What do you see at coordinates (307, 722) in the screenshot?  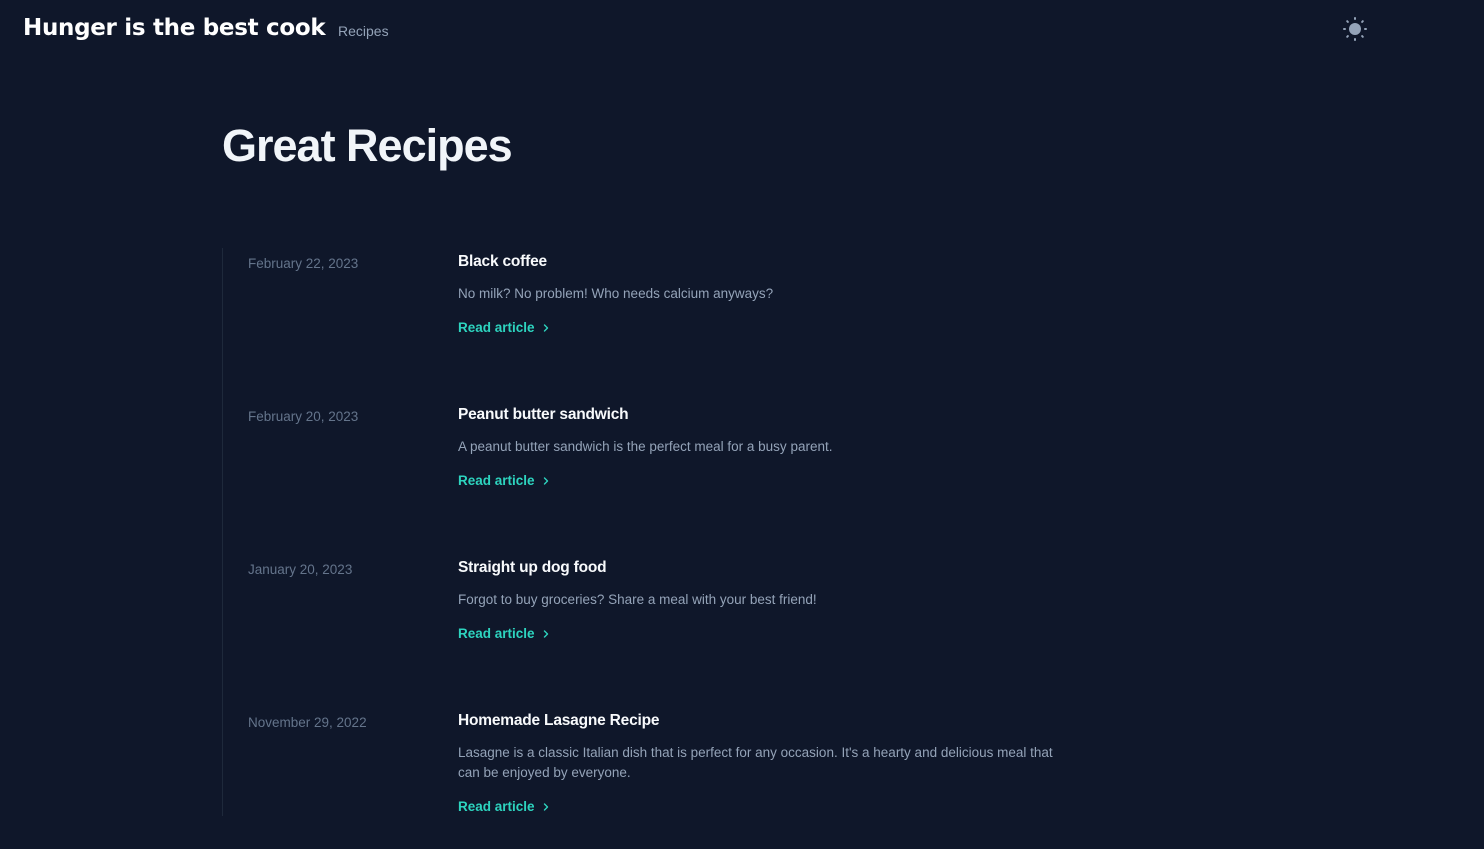 I see `article-date: November 29, 2022` at bounding box center [307, 722].